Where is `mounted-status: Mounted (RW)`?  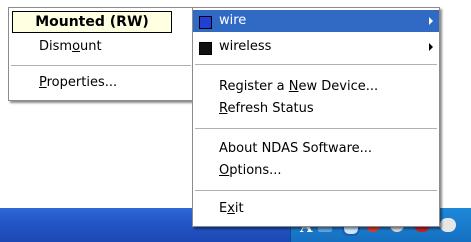 mounted-status: Mounted (RW) is located at coordinates (92, 22).